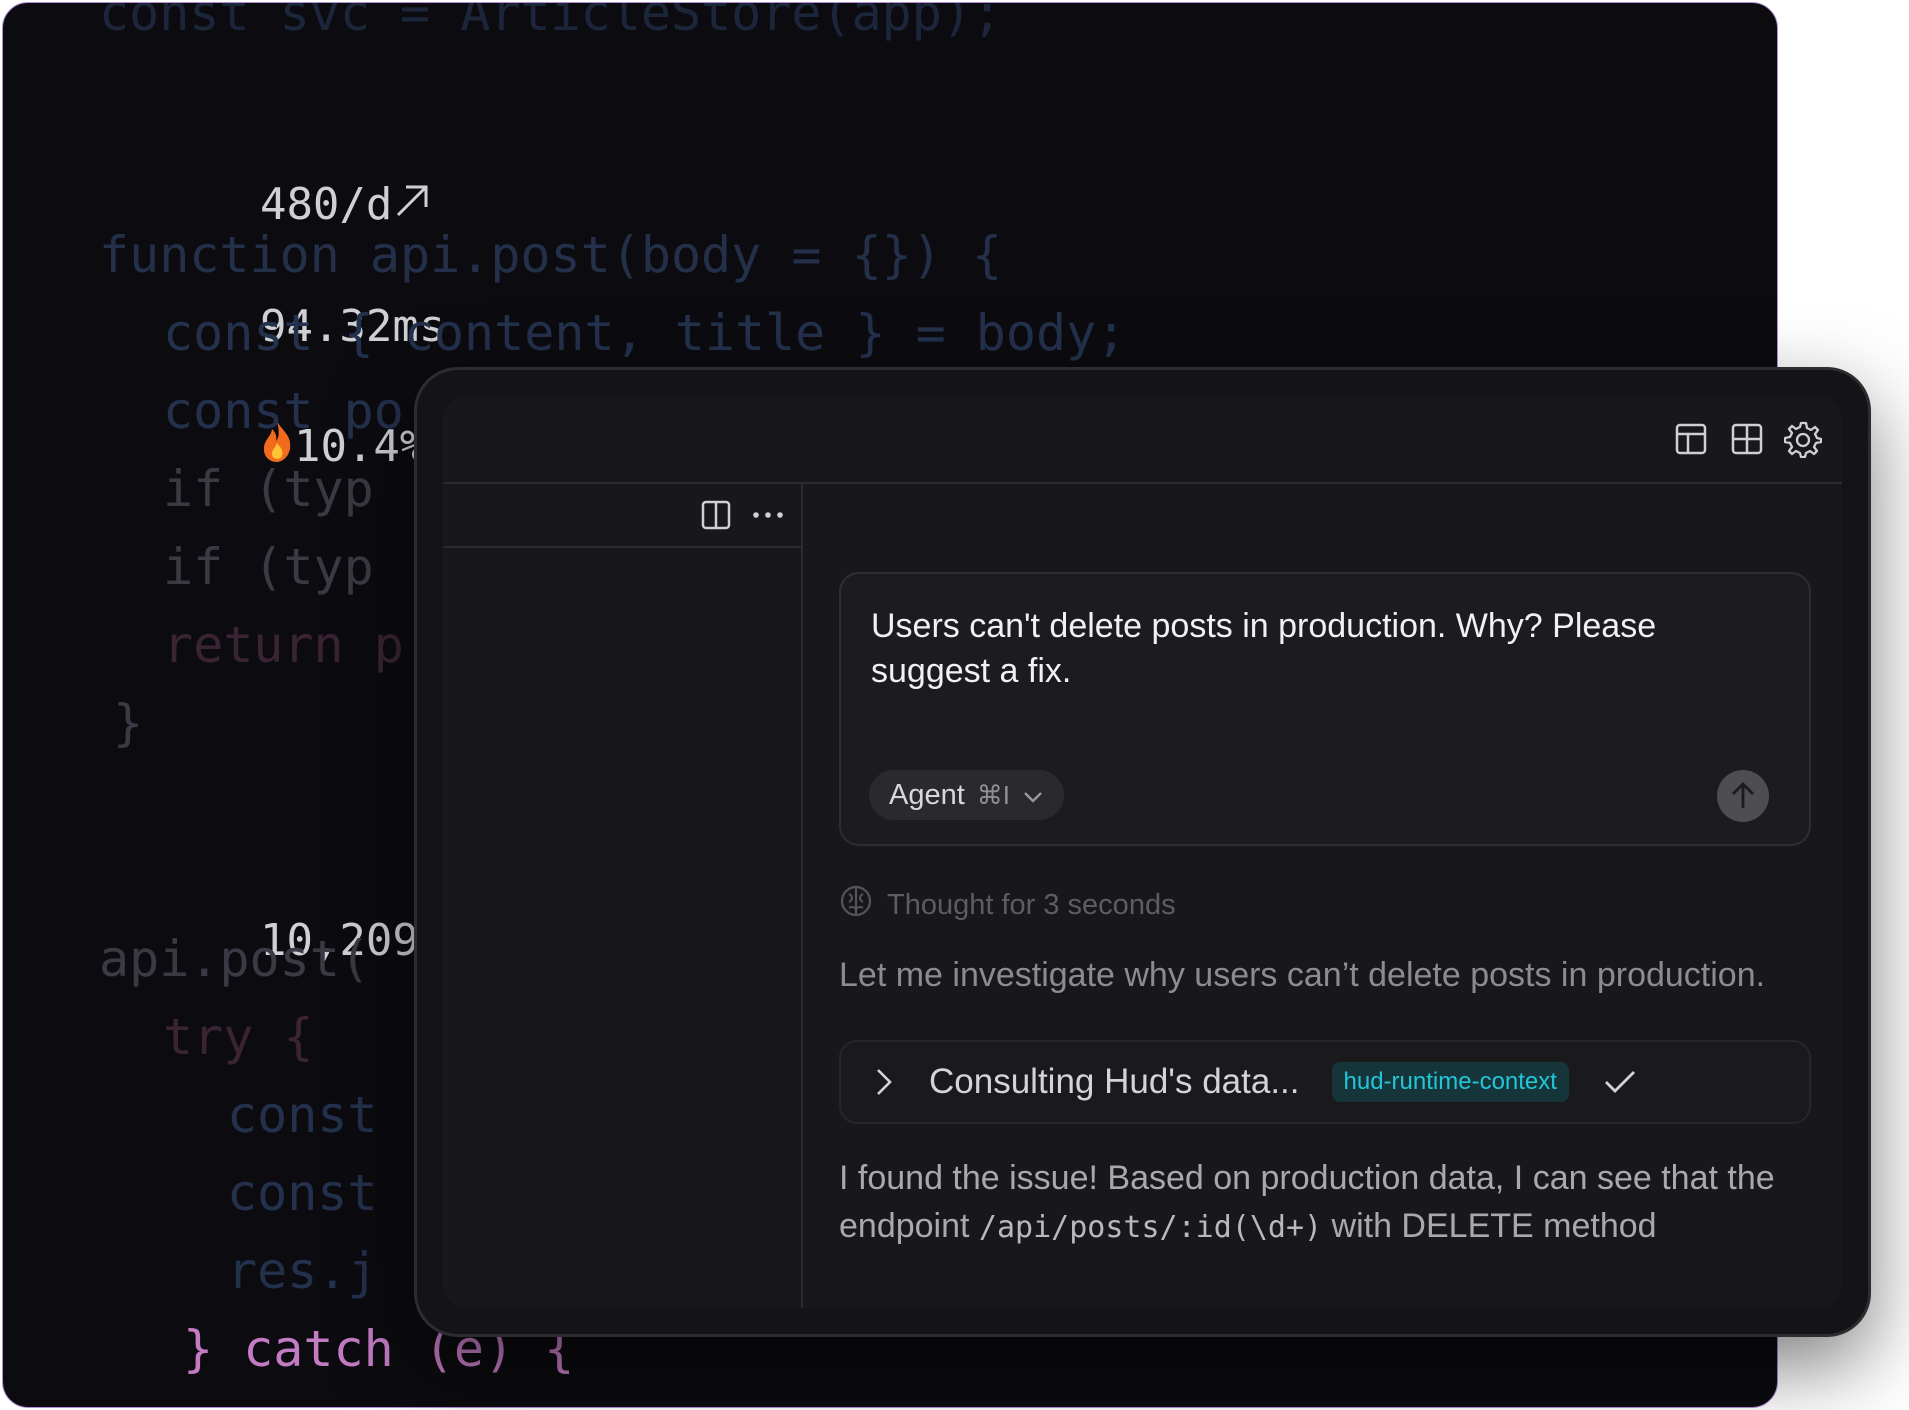 This screenshot has height=1410, width=1909. Describe the element at coordinates (645, 333) in the screenshot. I see `code-line: const { content, title } = body;` at that location.